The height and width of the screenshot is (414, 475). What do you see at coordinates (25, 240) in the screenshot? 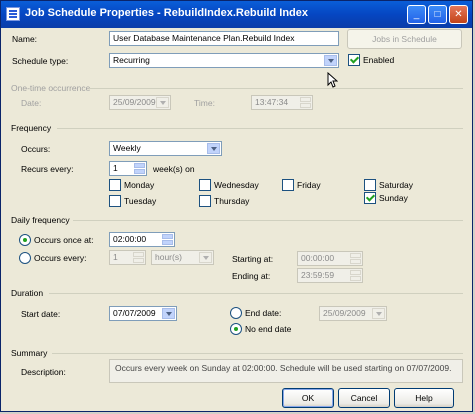
I see `occurs-once-radio` at bounding box center [25, 240].